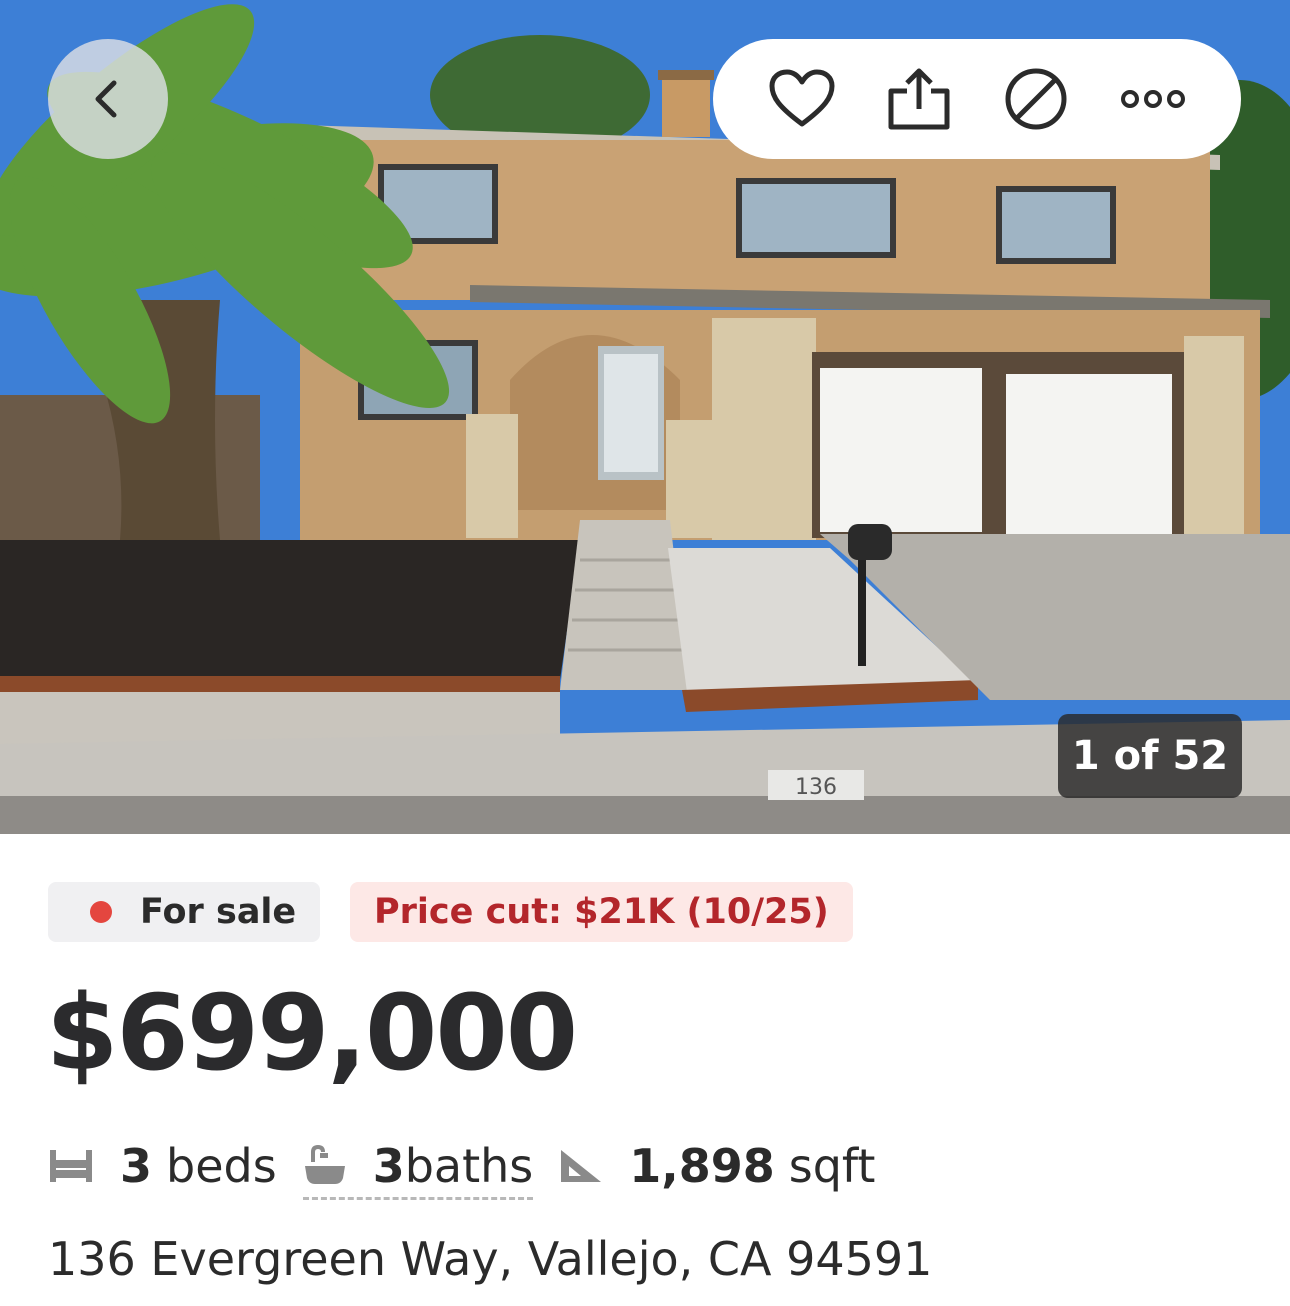 This screenshot has height=1306, width=1290. I want to click on bed-icon, so click(71, 1166).